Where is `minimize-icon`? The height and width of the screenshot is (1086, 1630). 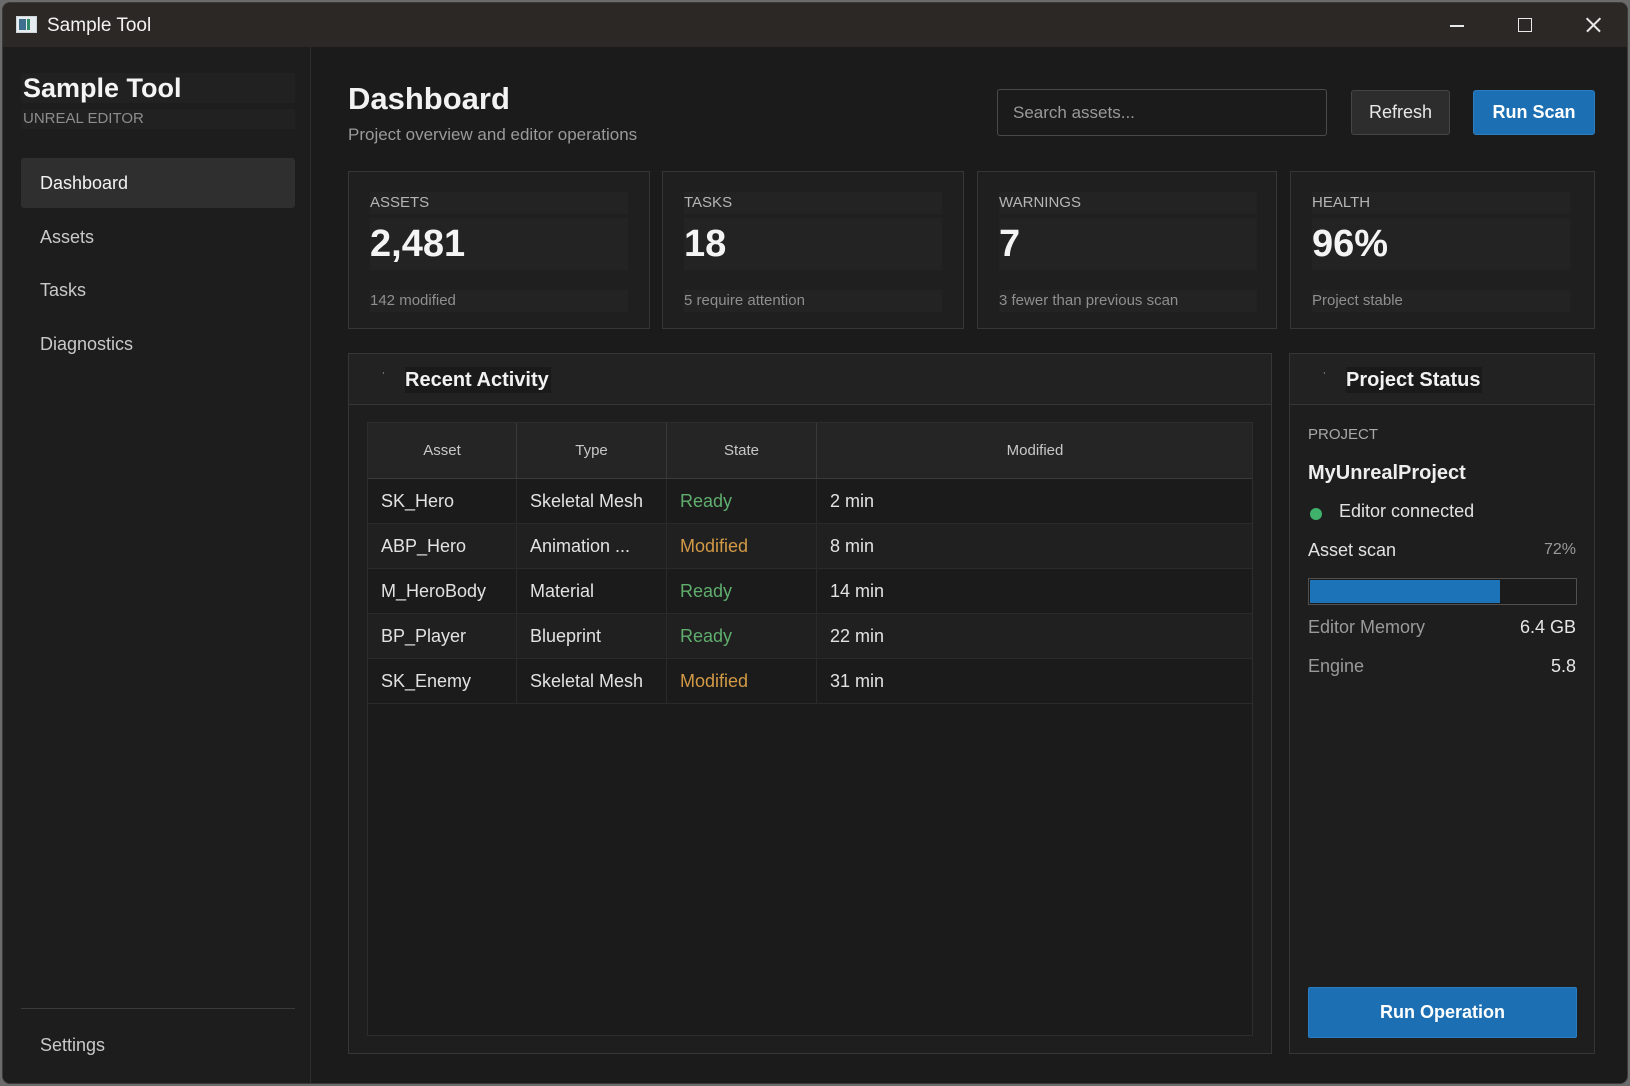 minimize-icon is located at coordinates (1457, 26).